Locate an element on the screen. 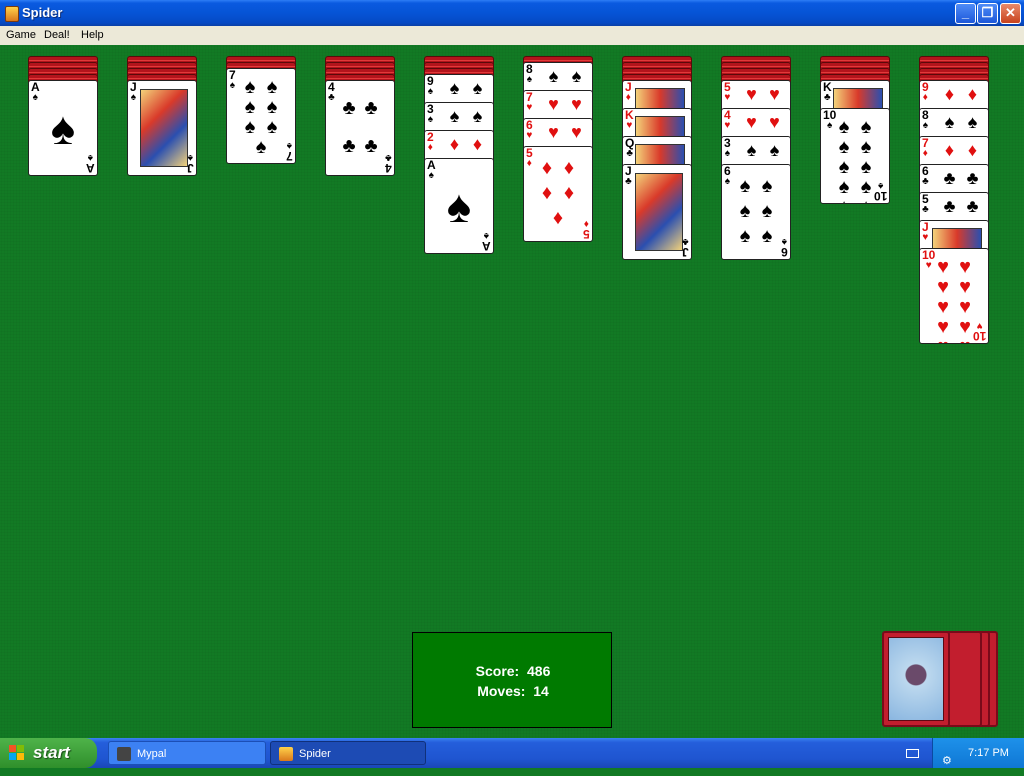 The width and height of the screenshot is (1024, 776). tableau-column-6: 8 ♠ ♠ ♠ 7 ♥ ♥ ♥ 6 ♥ ♥ ♥ 5 ♦ ♦ ♦ ♦ ♦ ♦ 5 ♦ is located at coordinates (559, 206).